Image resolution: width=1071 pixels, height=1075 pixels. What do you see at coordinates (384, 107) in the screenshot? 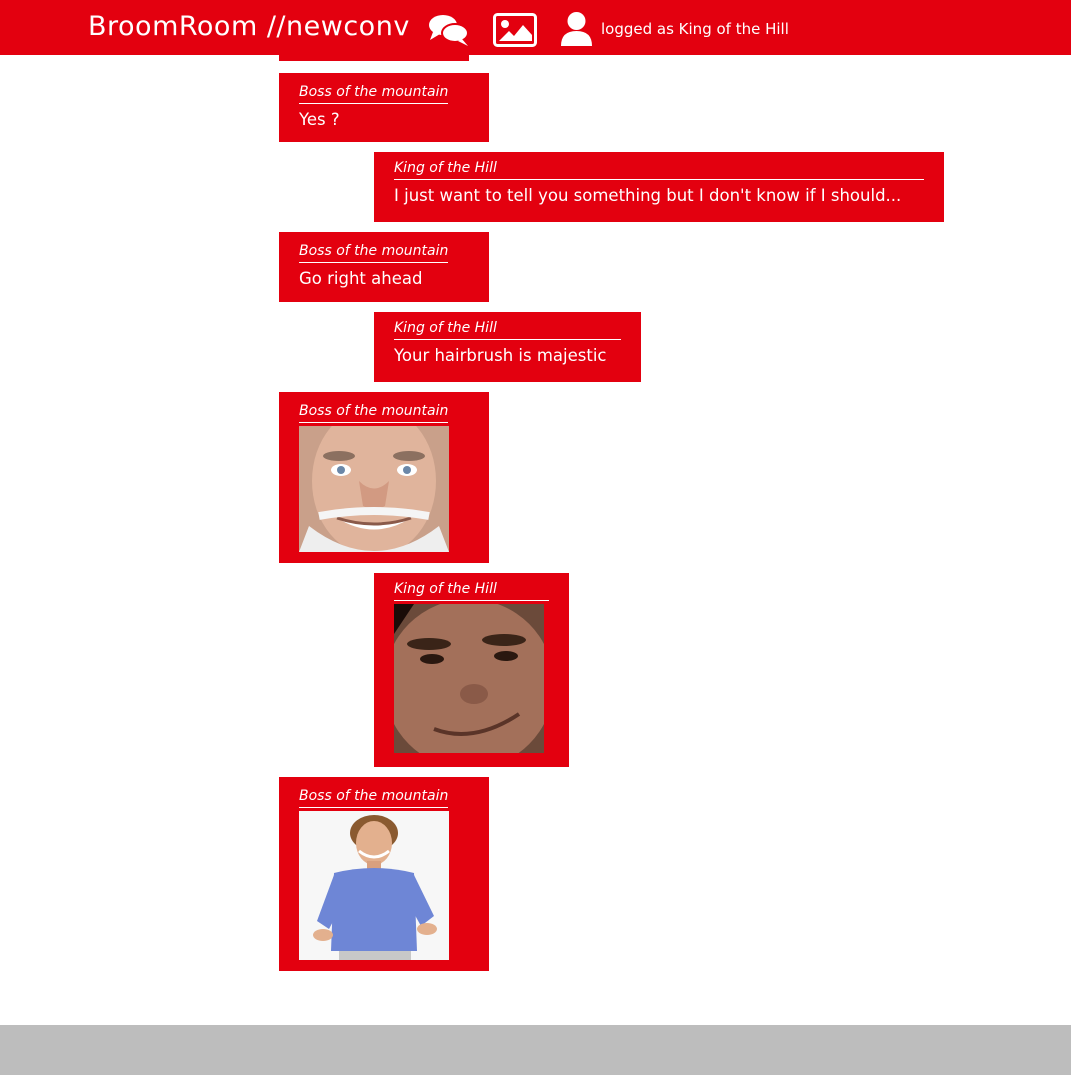
I see `message-bubble: Boss of the mountain Yes ?` at bounding box center [384, 107].